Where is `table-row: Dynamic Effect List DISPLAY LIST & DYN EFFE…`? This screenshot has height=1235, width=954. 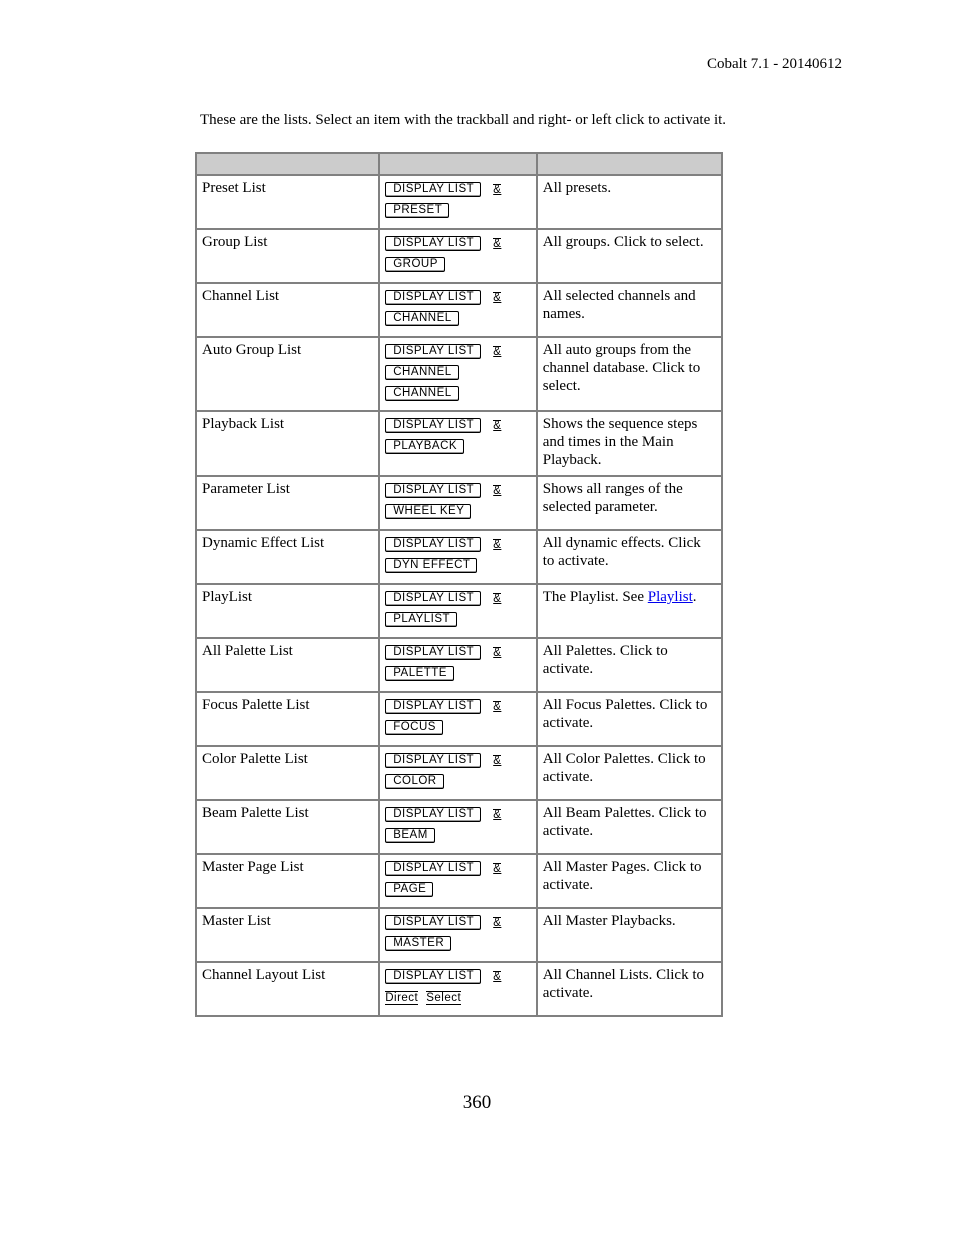
table-row: Dynamic Effect List DISPLAY LIST & DYN EFFE… is located at coordinates (459, 557).